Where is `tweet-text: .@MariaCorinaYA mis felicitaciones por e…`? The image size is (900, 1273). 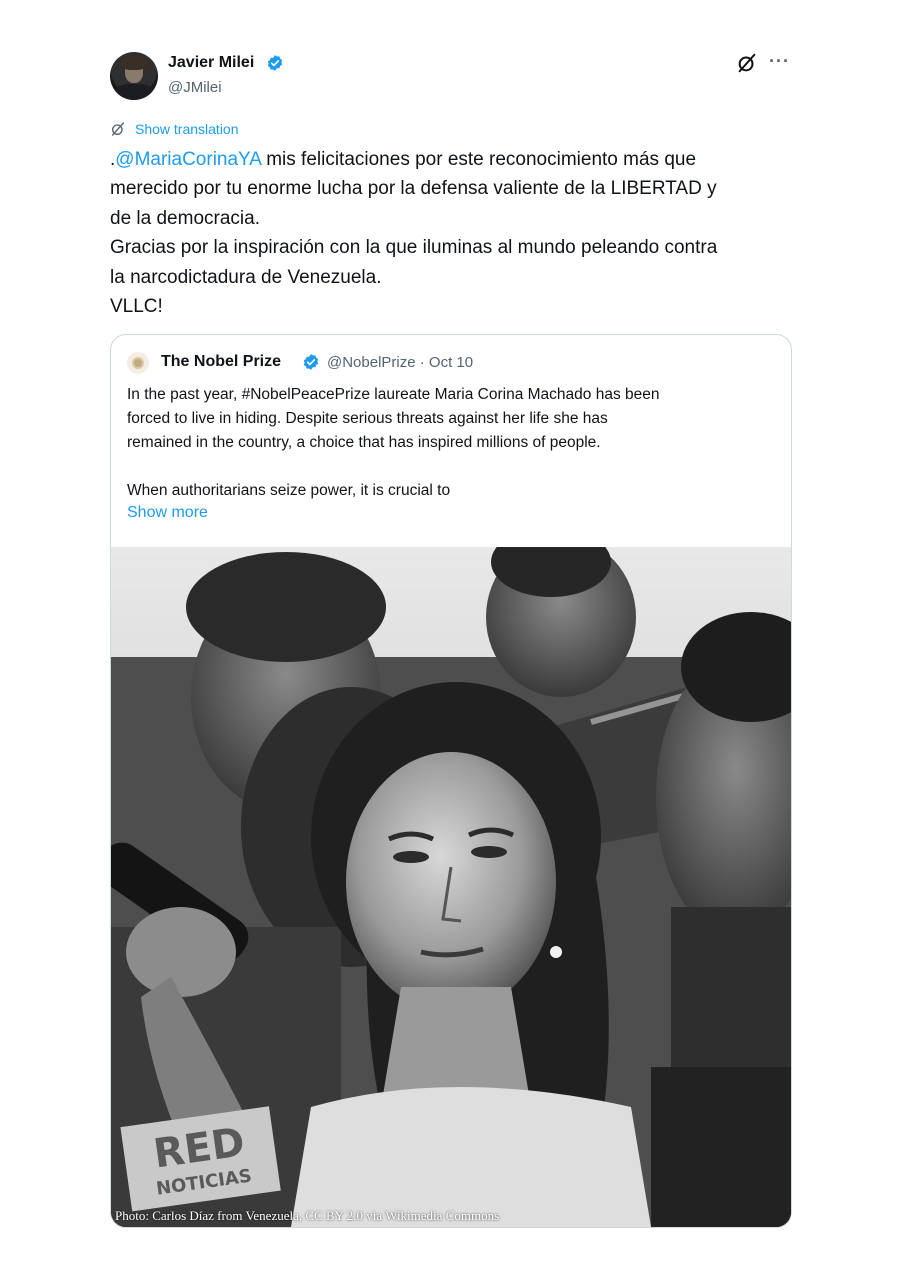 tweet-text: .@MariaCorinaYA mis felicitaciones por e… is located at coordinates (453, 233).